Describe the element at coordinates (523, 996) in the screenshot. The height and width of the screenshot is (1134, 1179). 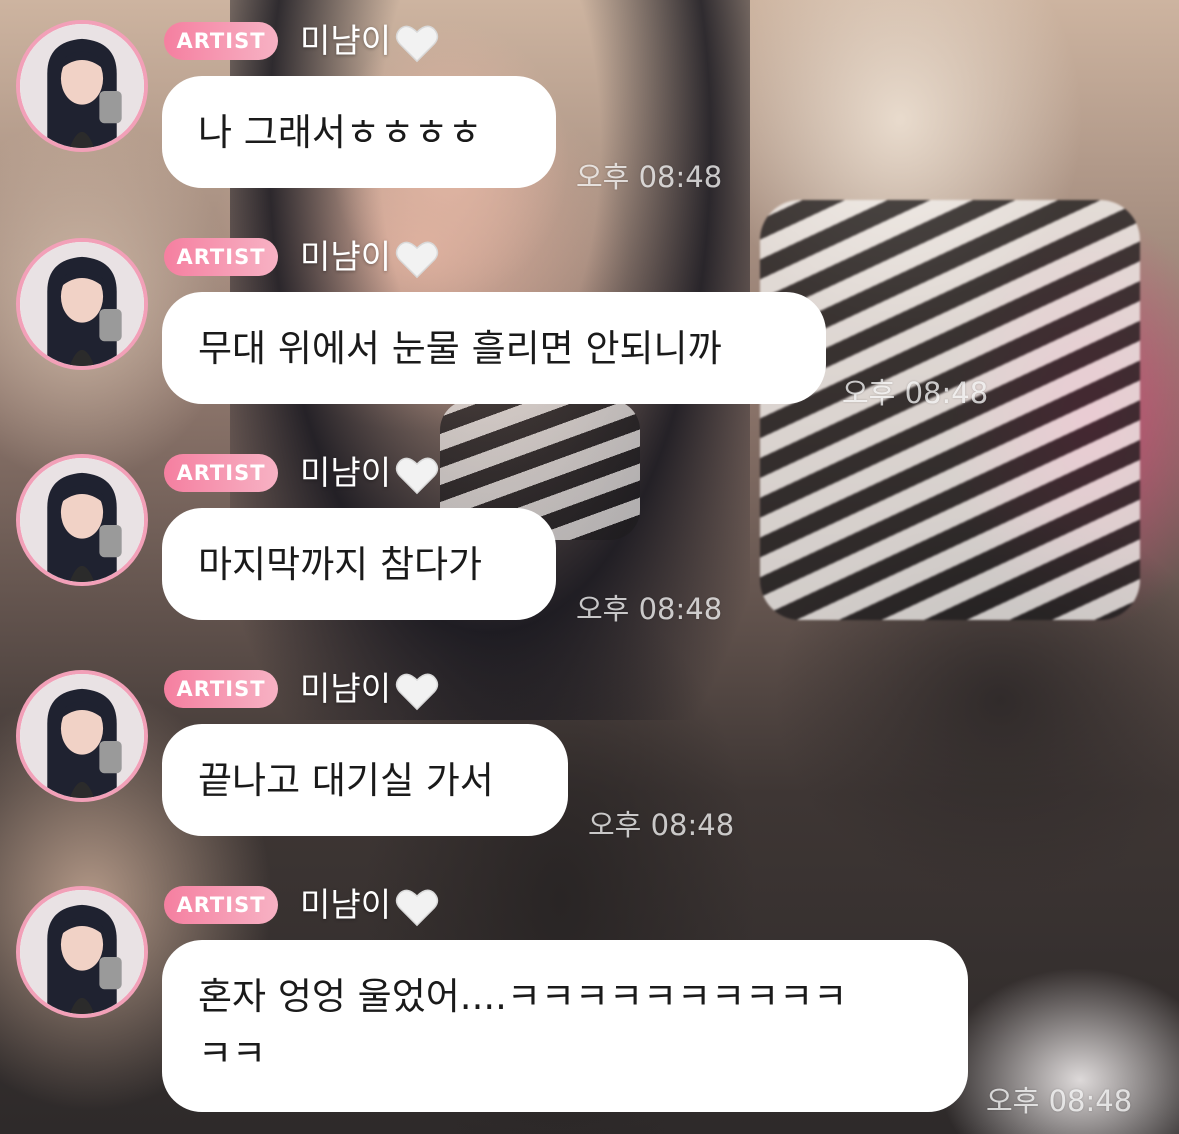
I see `message-text-line: 혼자 엉엉 울었어....ㅋㅋㅋㅋㅋㅋㅋㅋㅋㅋ` at that location.